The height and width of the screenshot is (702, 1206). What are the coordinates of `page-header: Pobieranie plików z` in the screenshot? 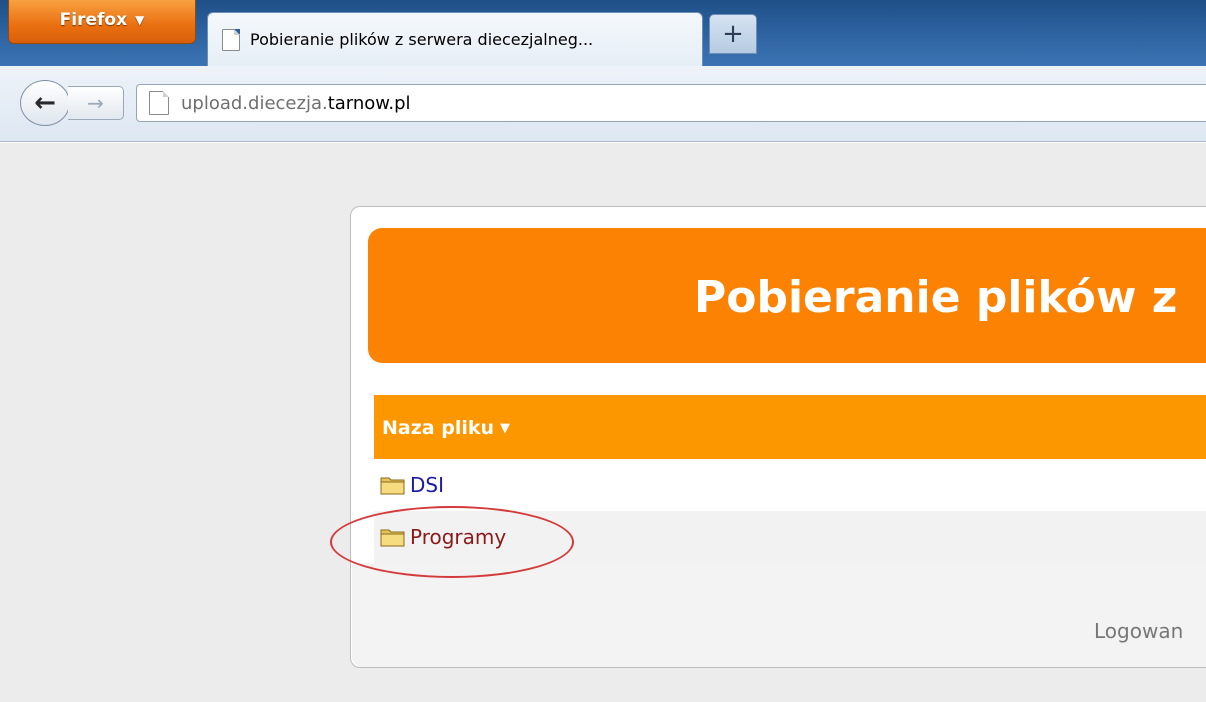 It's located at (787, 295).